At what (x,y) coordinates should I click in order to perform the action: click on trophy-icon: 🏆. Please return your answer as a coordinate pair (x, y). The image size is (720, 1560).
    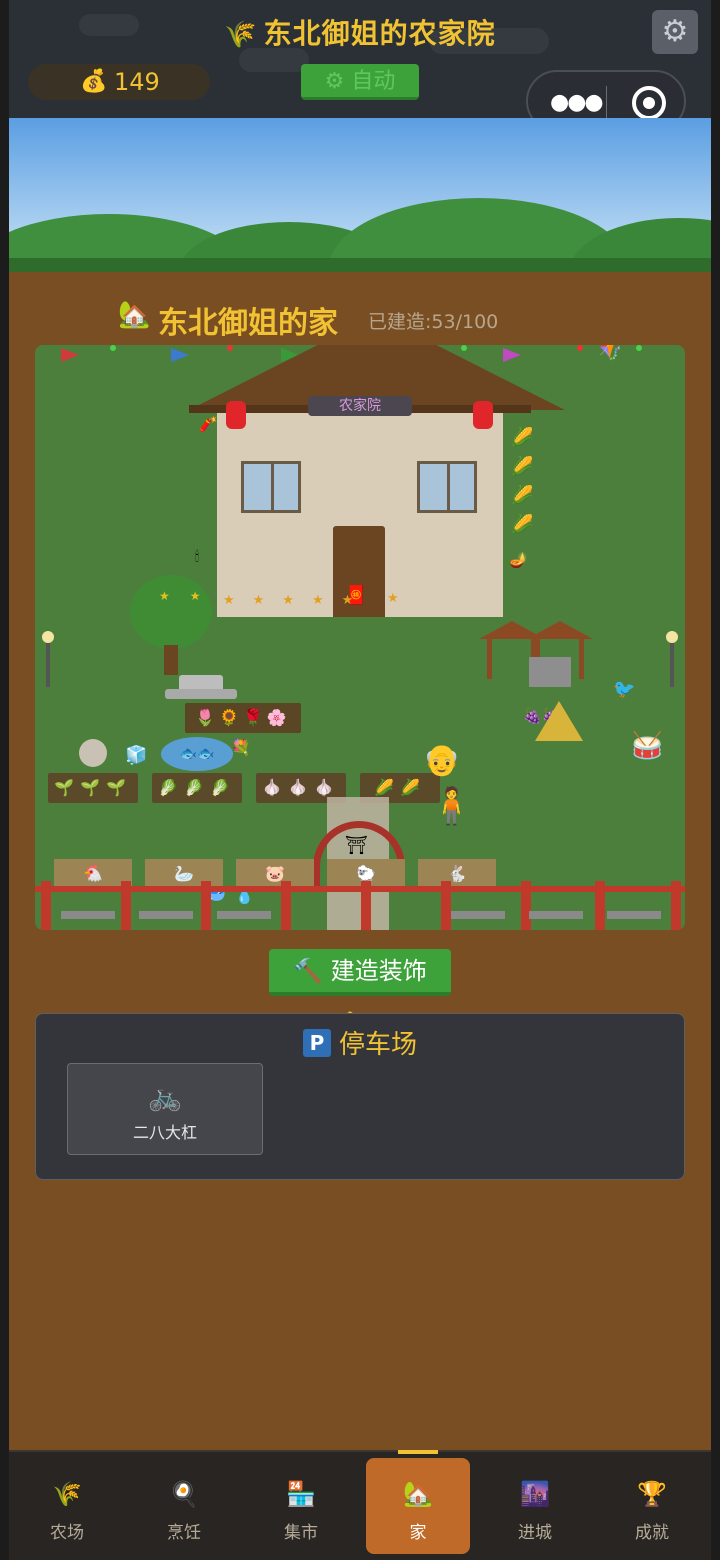
    Looking at the image, I should click on (652, 1494).